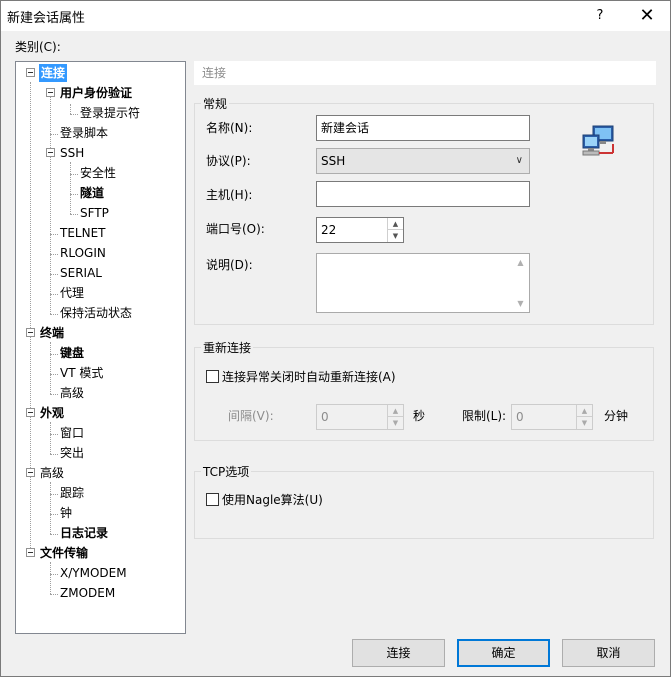  I want to click on tree-item-trace: 跟踪, so click(72, 493).